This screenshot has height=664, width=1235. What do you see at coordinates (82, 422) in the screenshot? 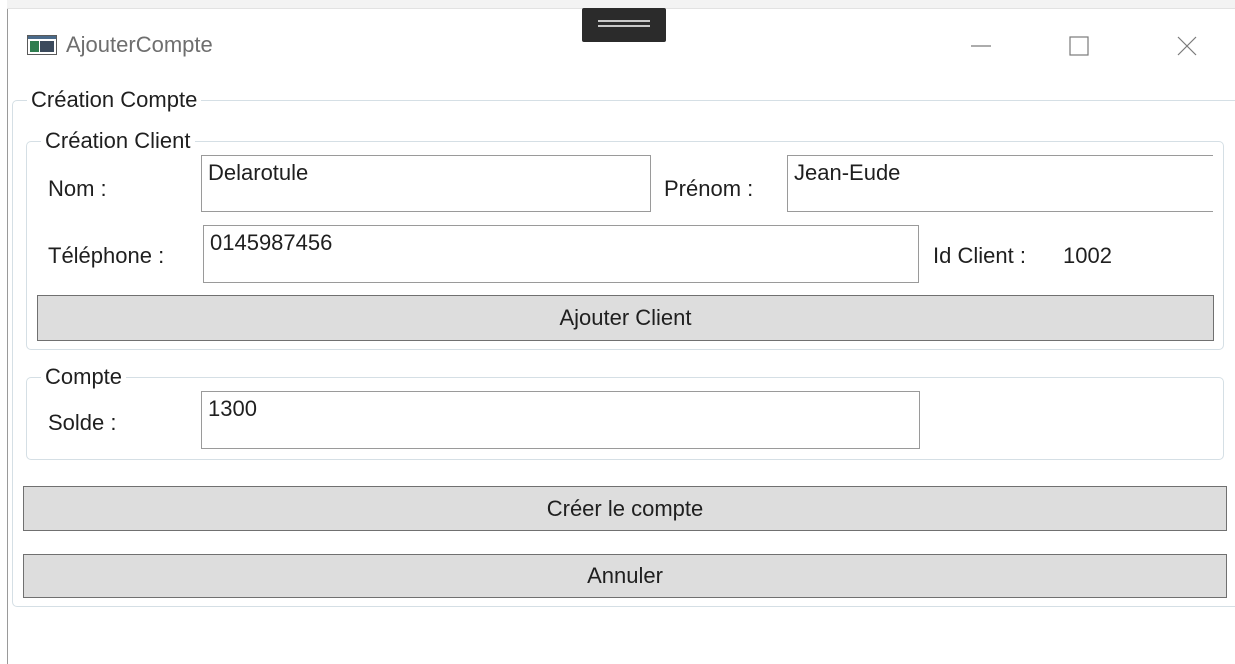
I see `solde-label: Solde :` at bounding box center [82, 422].